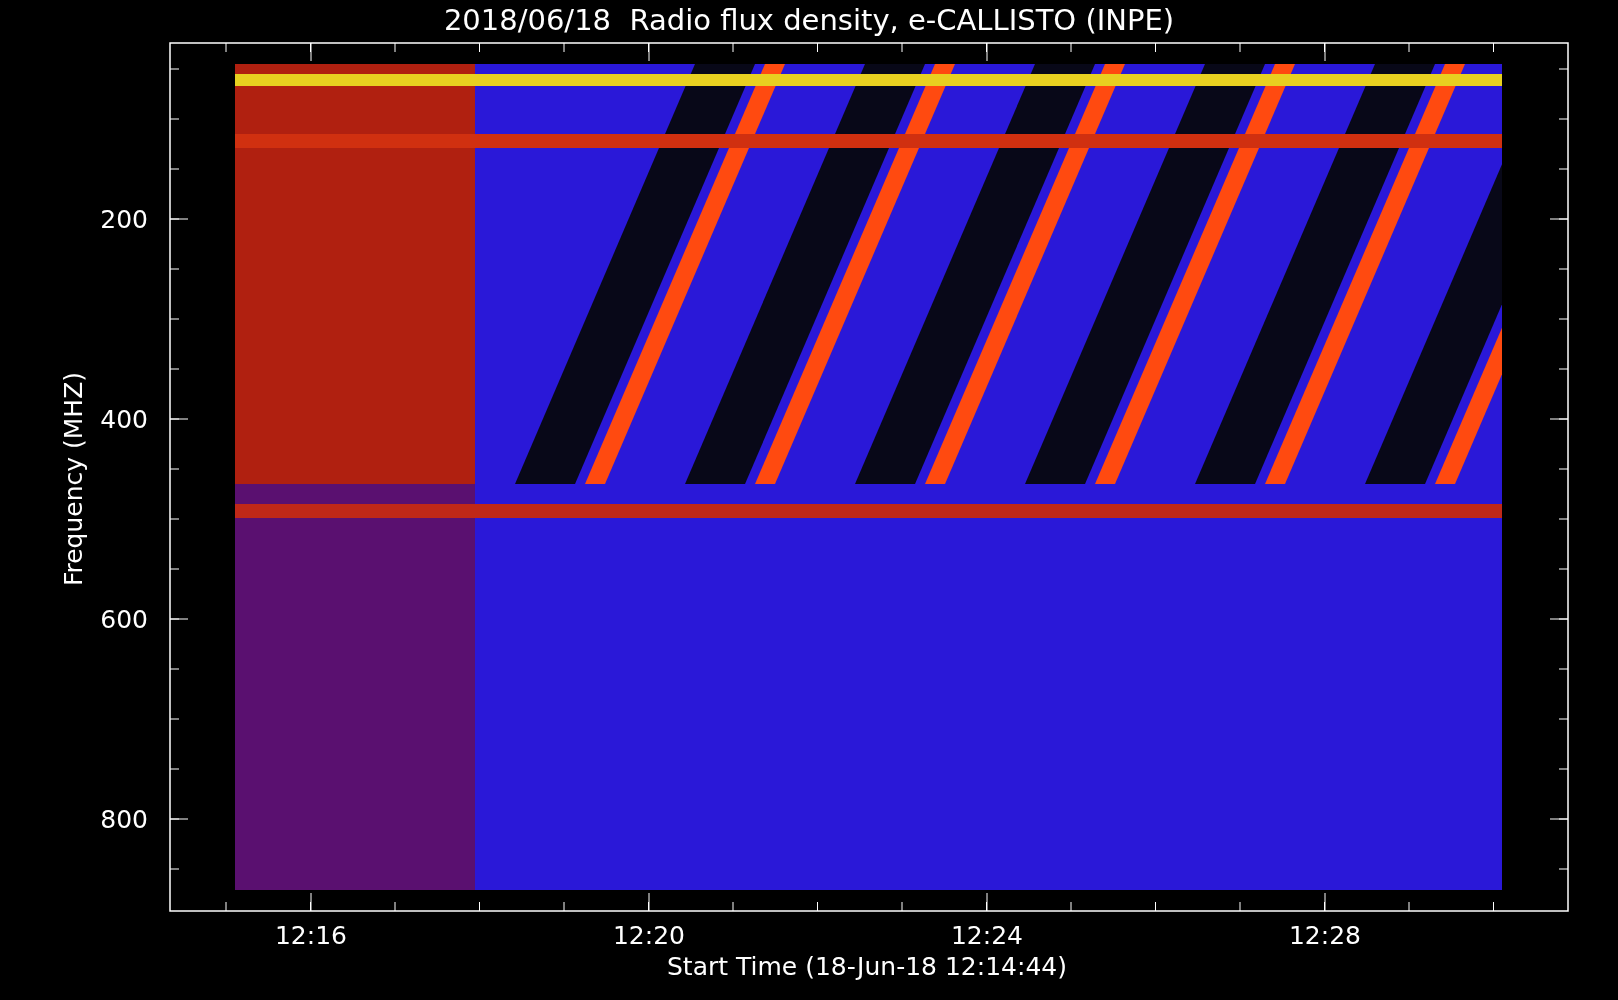  Describe the element at coordinates (124, 419) in the screenshot. I see `y-tick-label: 400` at that location.